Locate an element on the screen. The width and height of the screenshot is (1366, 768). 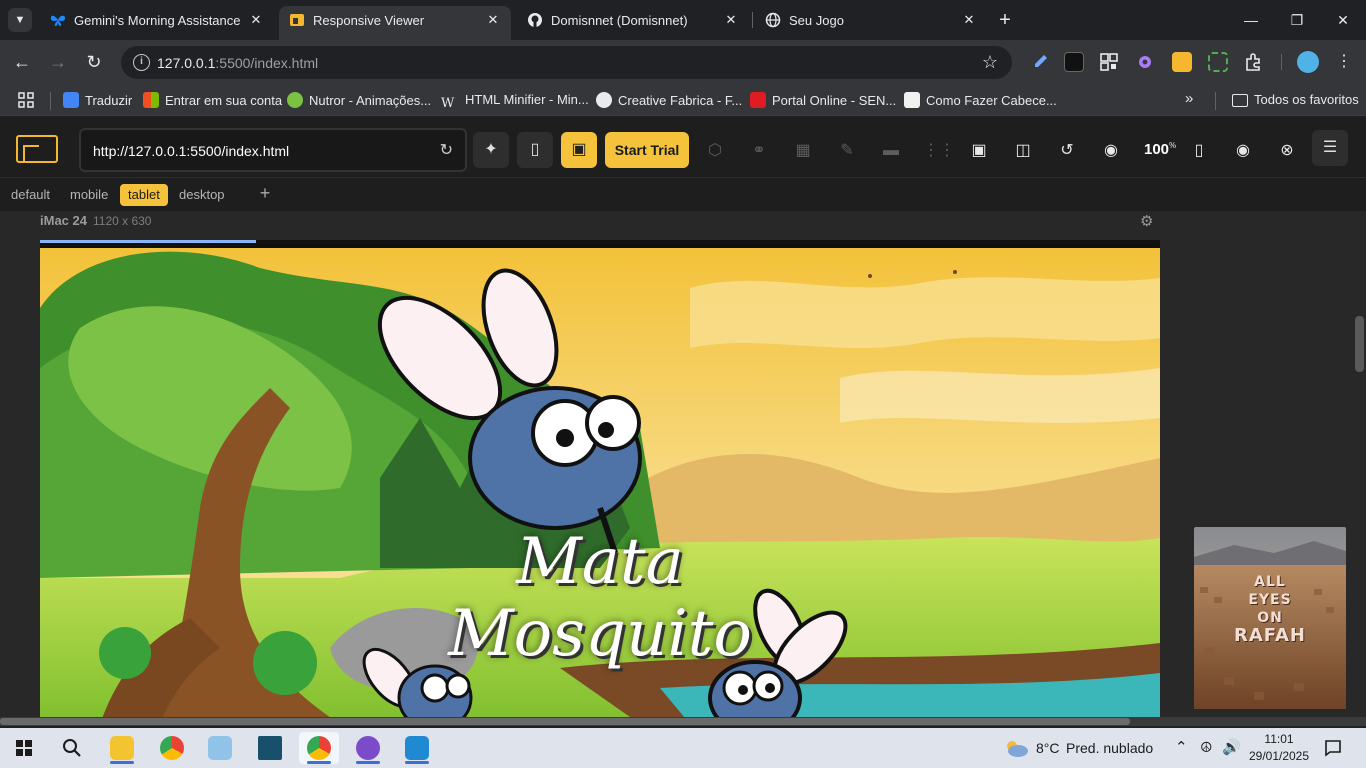
nutror-icon is located at coordinates (295, 100).